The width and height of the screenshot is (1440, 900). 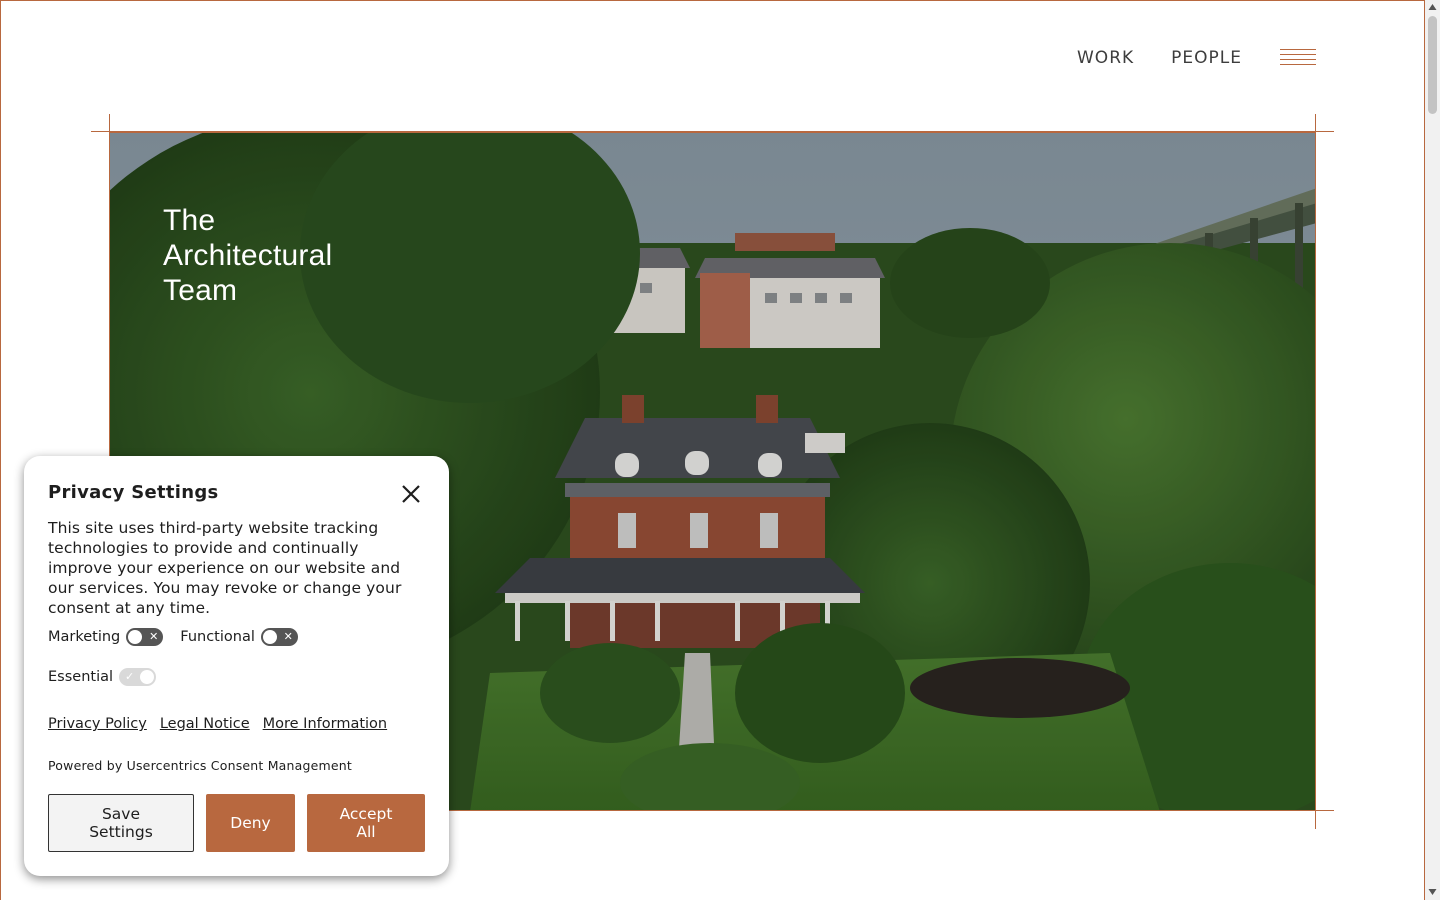 I want to click on button-label: Save Settings, so click(x=121, y=823).